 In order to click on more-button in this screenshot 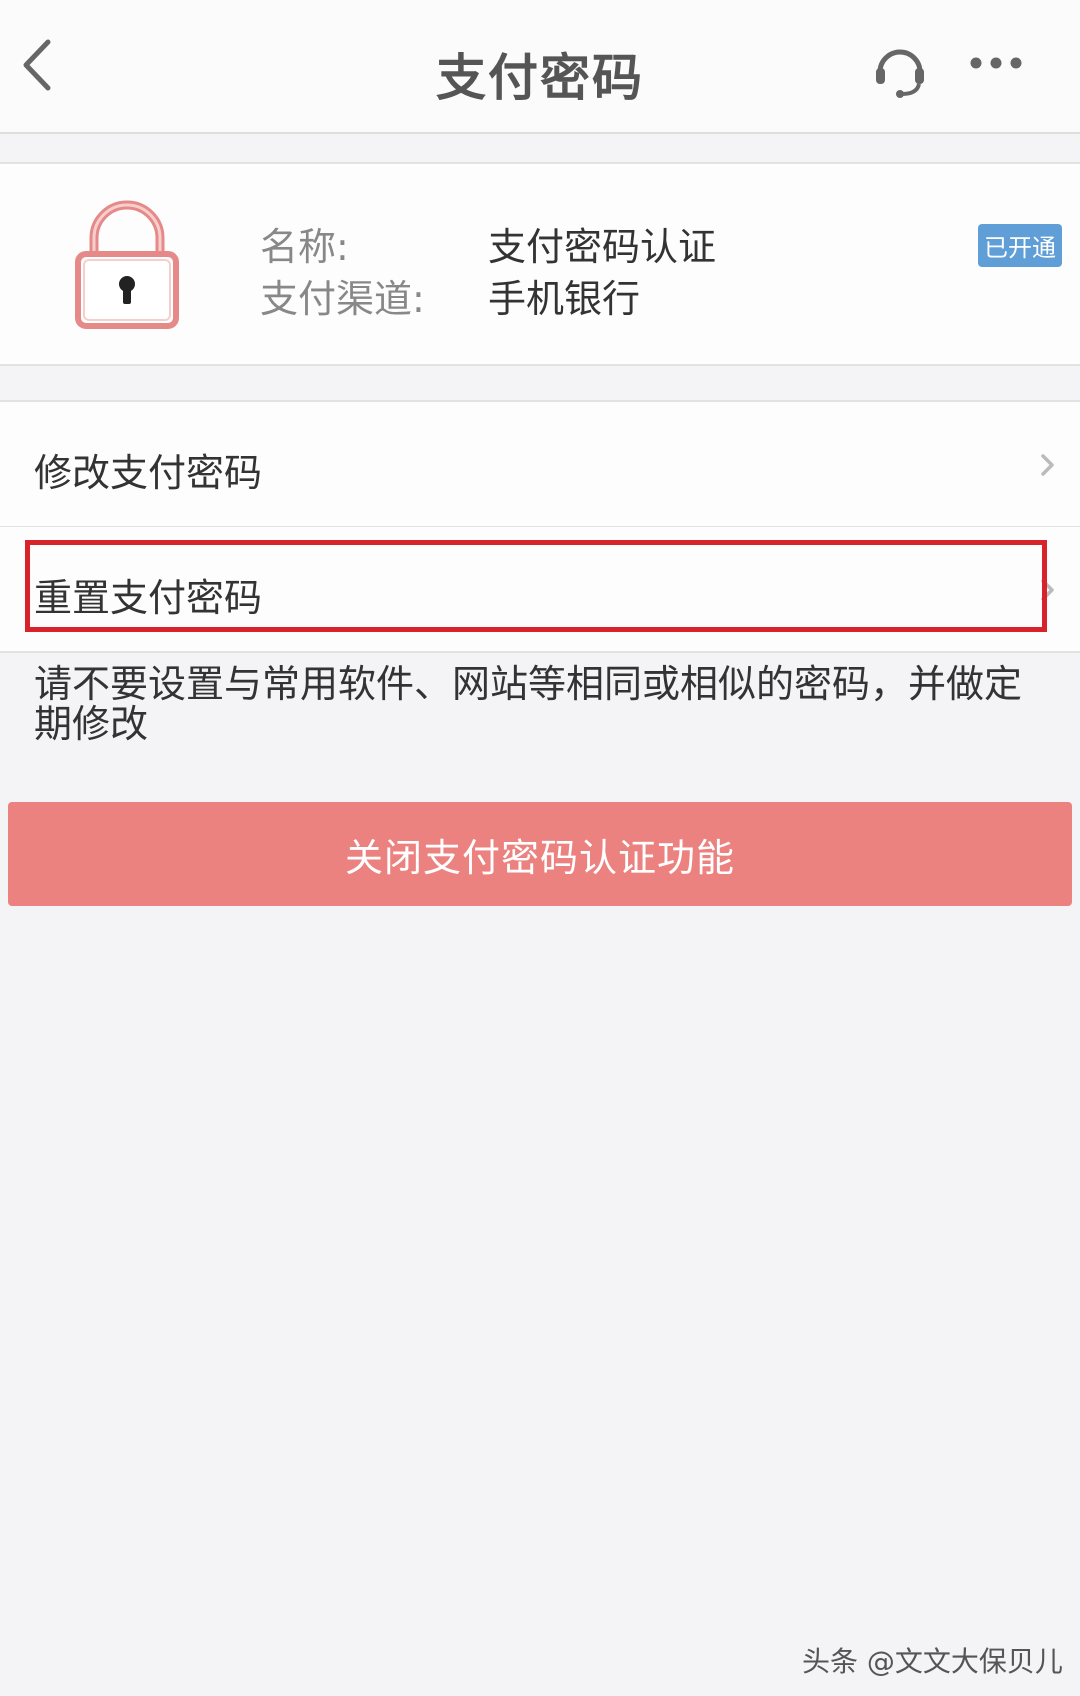, I will do `click(996, 63)`.